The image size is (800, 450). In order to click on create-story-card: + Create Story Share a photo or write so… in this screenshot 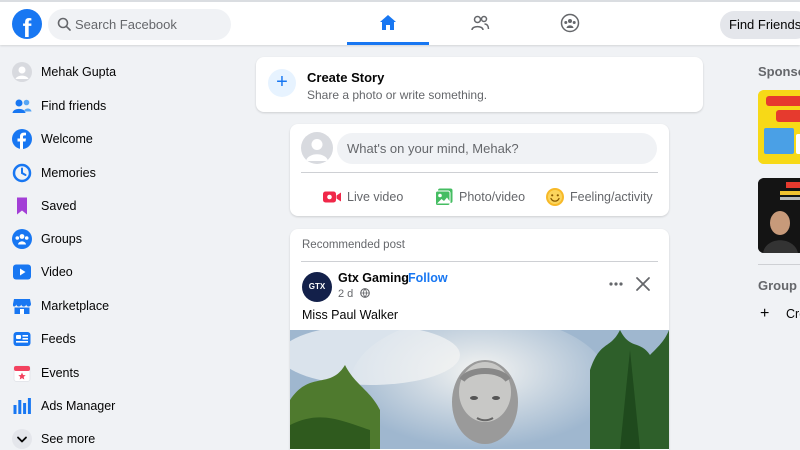, I will do `click(479, 84)`.